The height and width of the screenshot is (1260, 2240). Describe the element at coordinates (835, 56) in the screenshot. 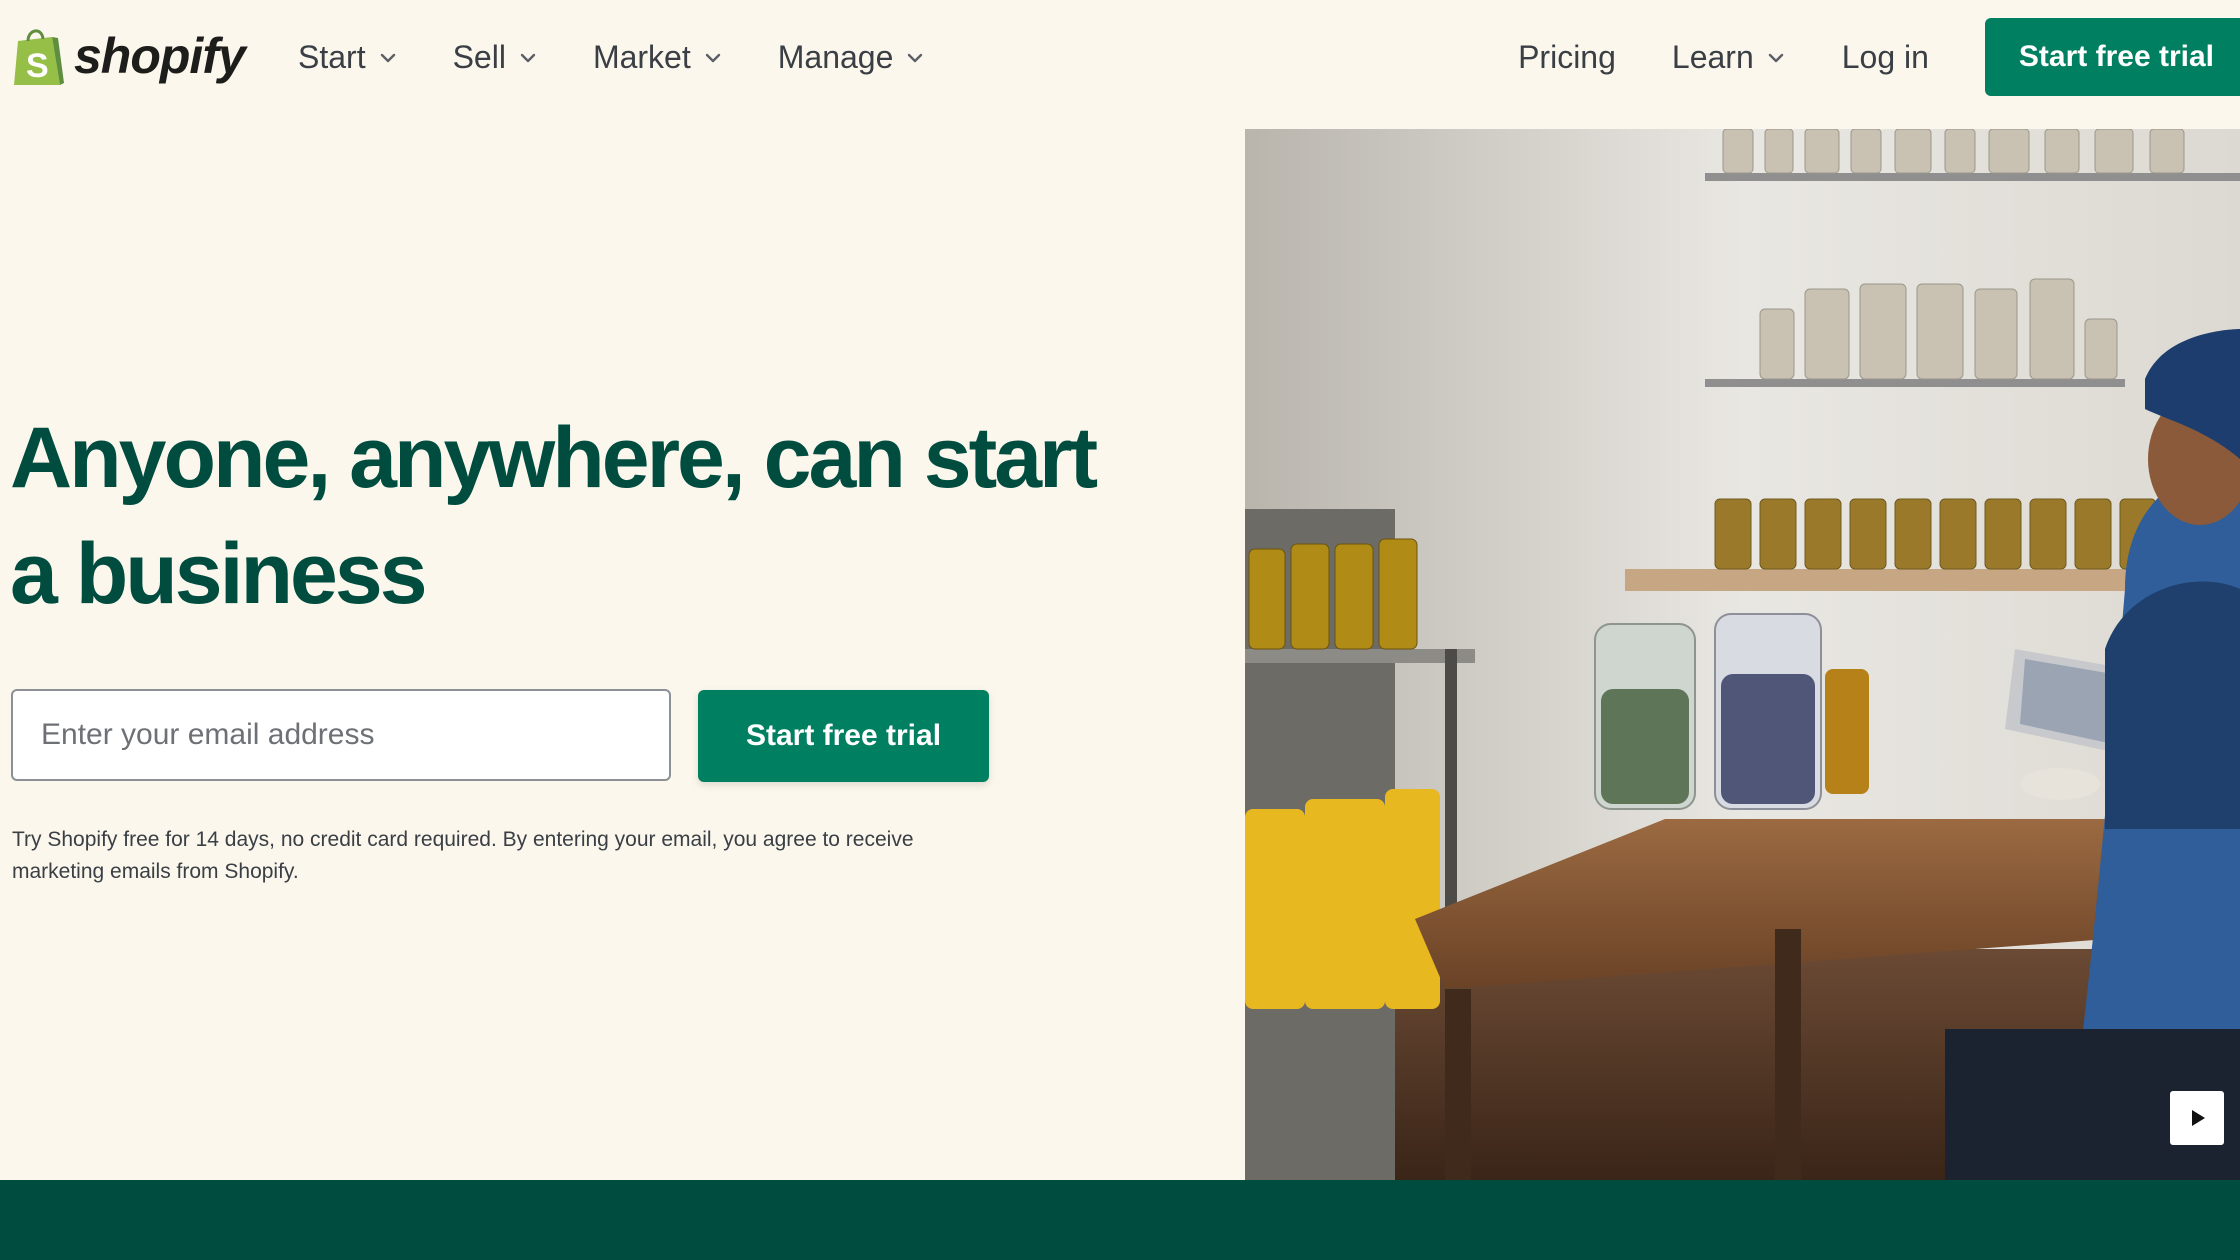

I see `nav-manage-label: Manage` at that location.